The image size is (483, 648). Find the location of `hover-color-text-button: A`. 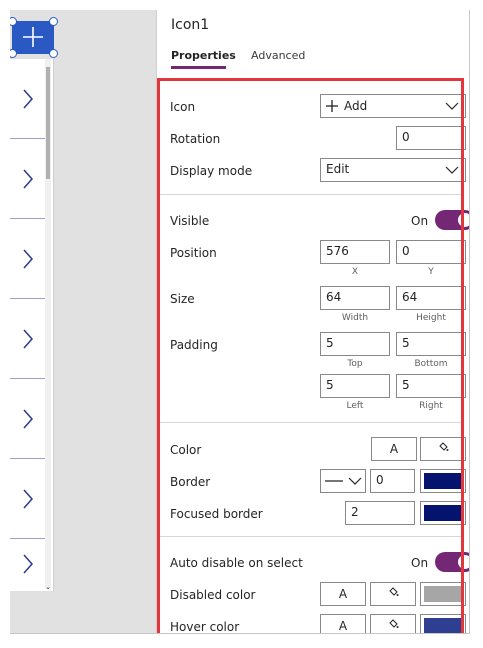

hover-color-text-button: A is located at coordinates (343, 623).